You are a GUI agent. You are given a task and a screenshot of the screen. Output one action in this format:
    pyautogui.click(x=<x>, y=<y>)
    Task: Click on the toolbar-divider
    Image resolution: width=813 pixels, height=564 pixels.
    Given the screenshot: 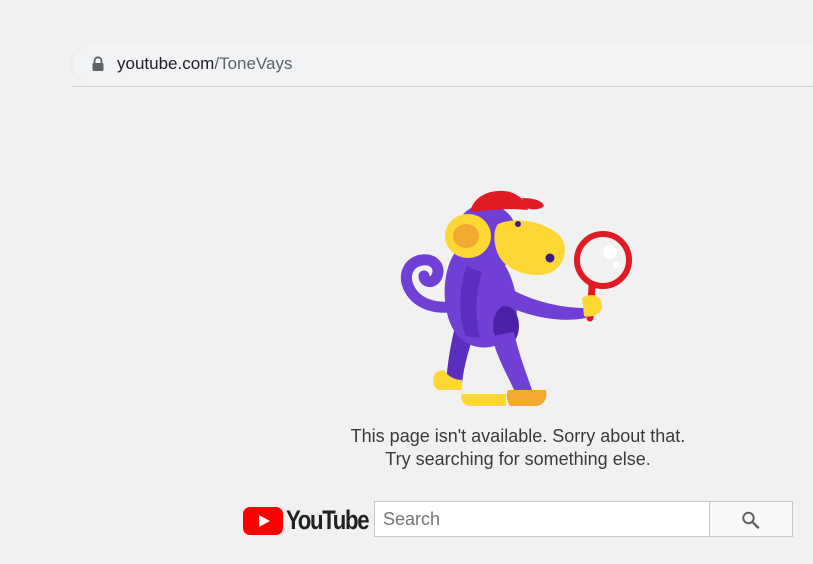 What is the action you would take?
    pyautogui.click(x=442, y=86)
    